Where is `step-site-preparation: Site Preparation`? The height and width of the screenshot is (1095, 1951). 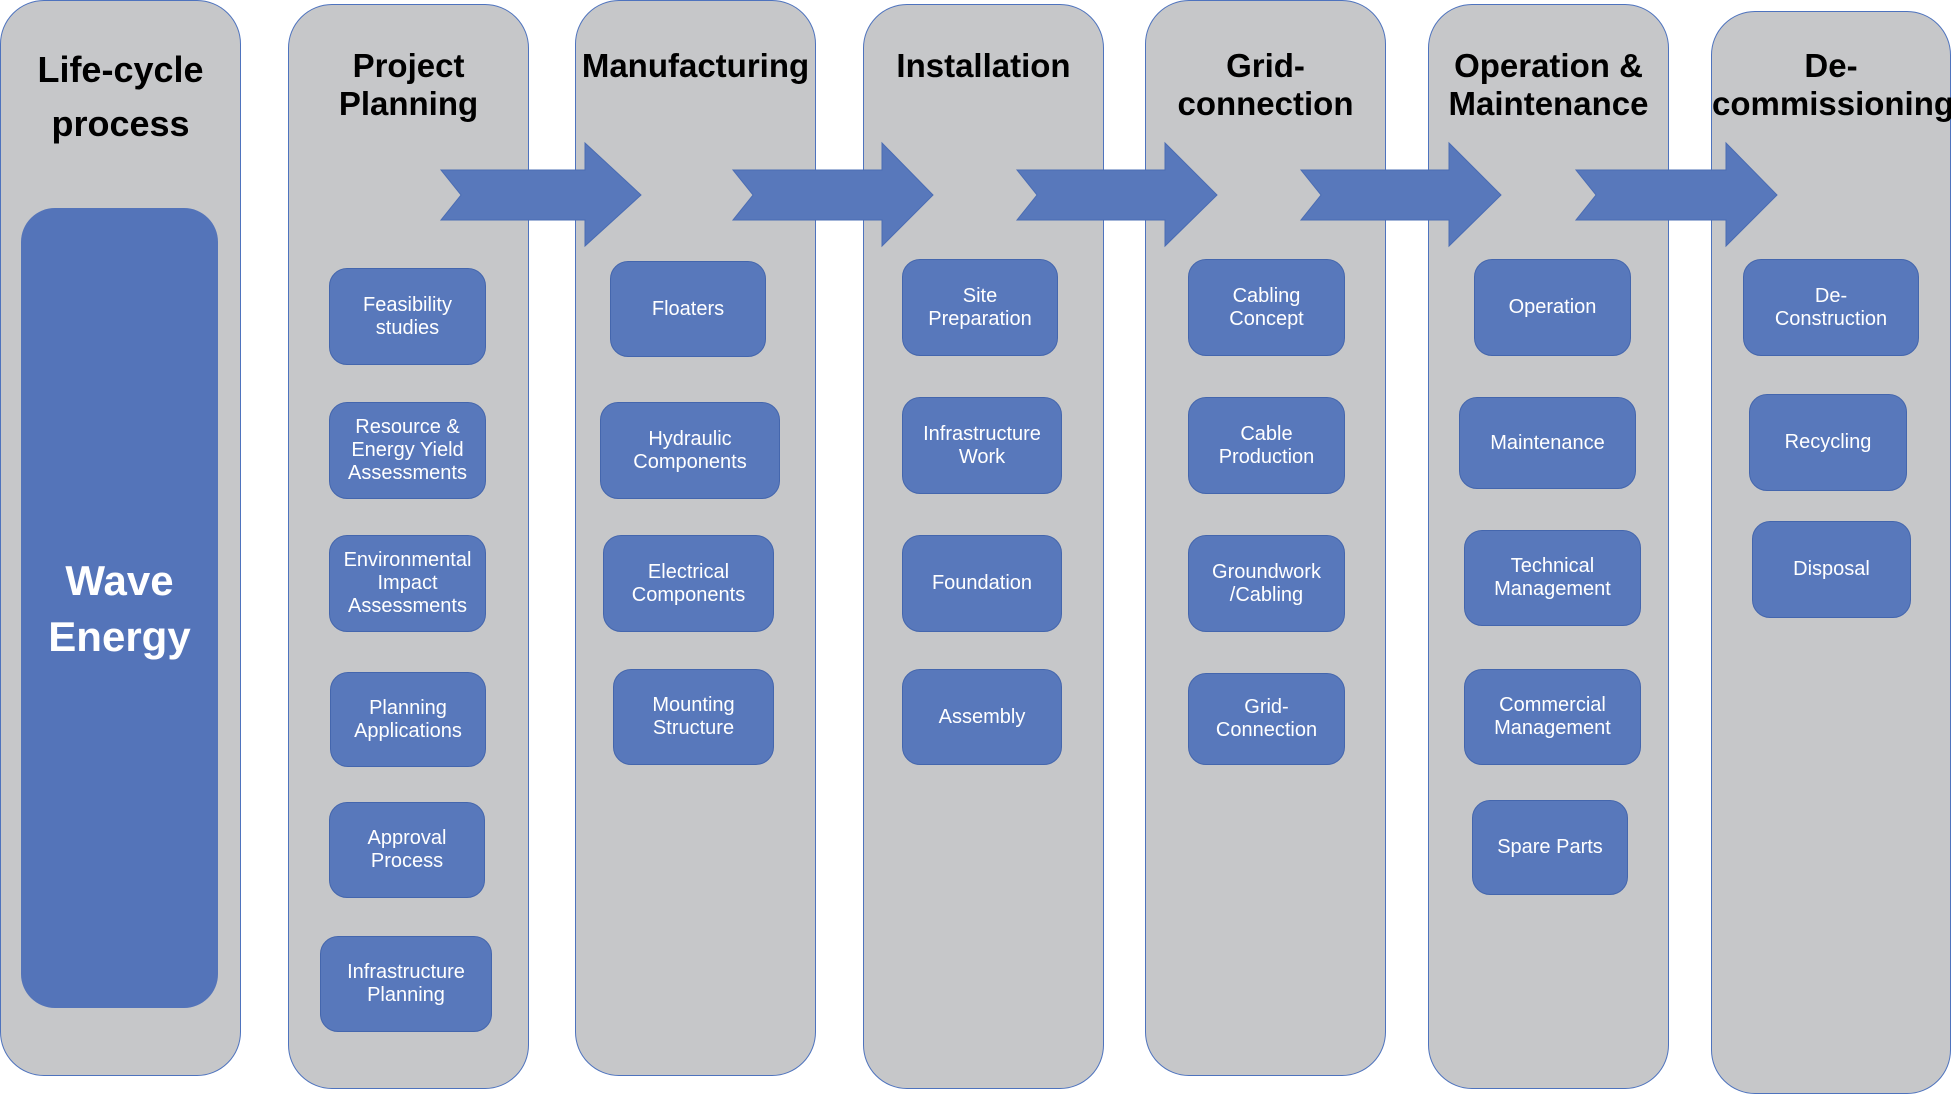
step-site-preparation: Site Preparation is located at coordinates (980, 307).